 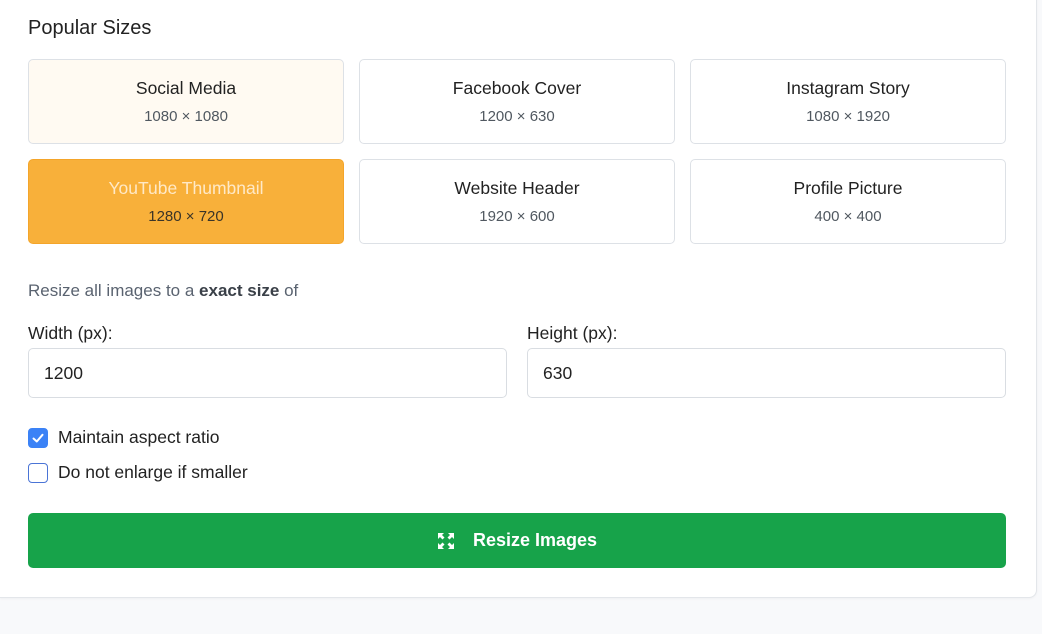 I want to click on no-enlarge-option: Do not enlarge if smaller, so click(x=138, y=472).